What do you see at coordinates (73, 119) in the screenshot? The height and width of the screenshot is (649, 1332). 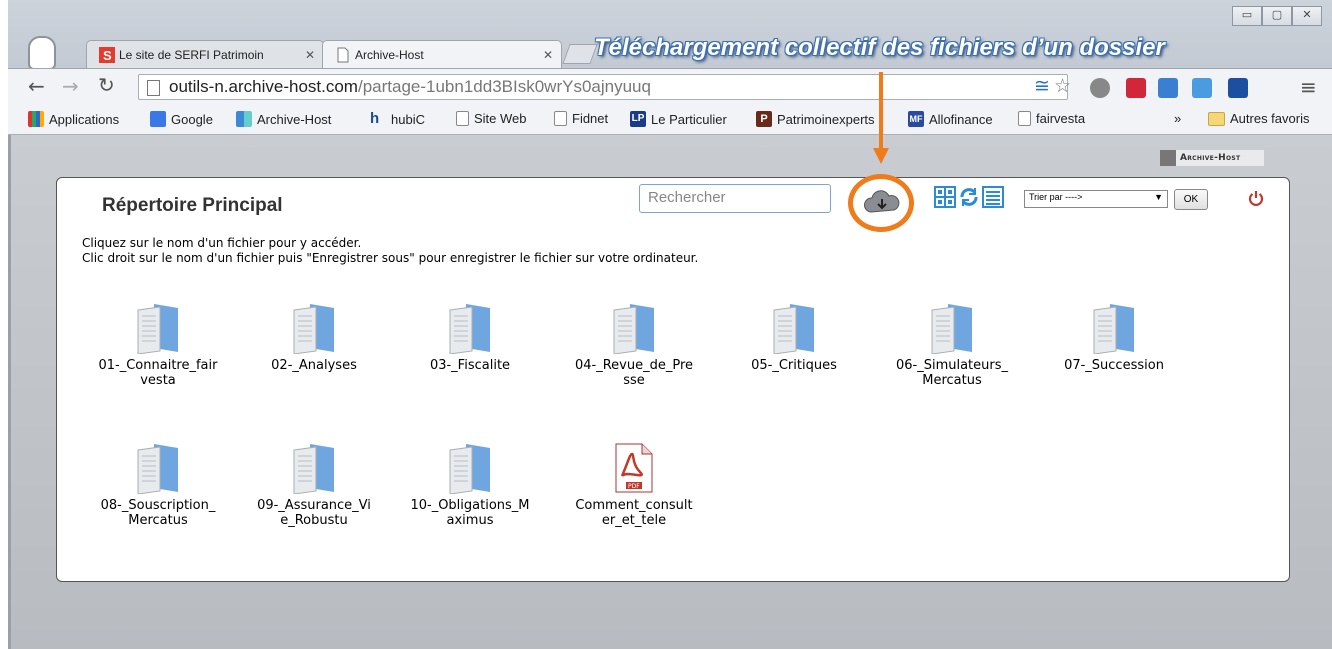 I see `bookmark-applications: Applications` at bounding box center [73, 119].